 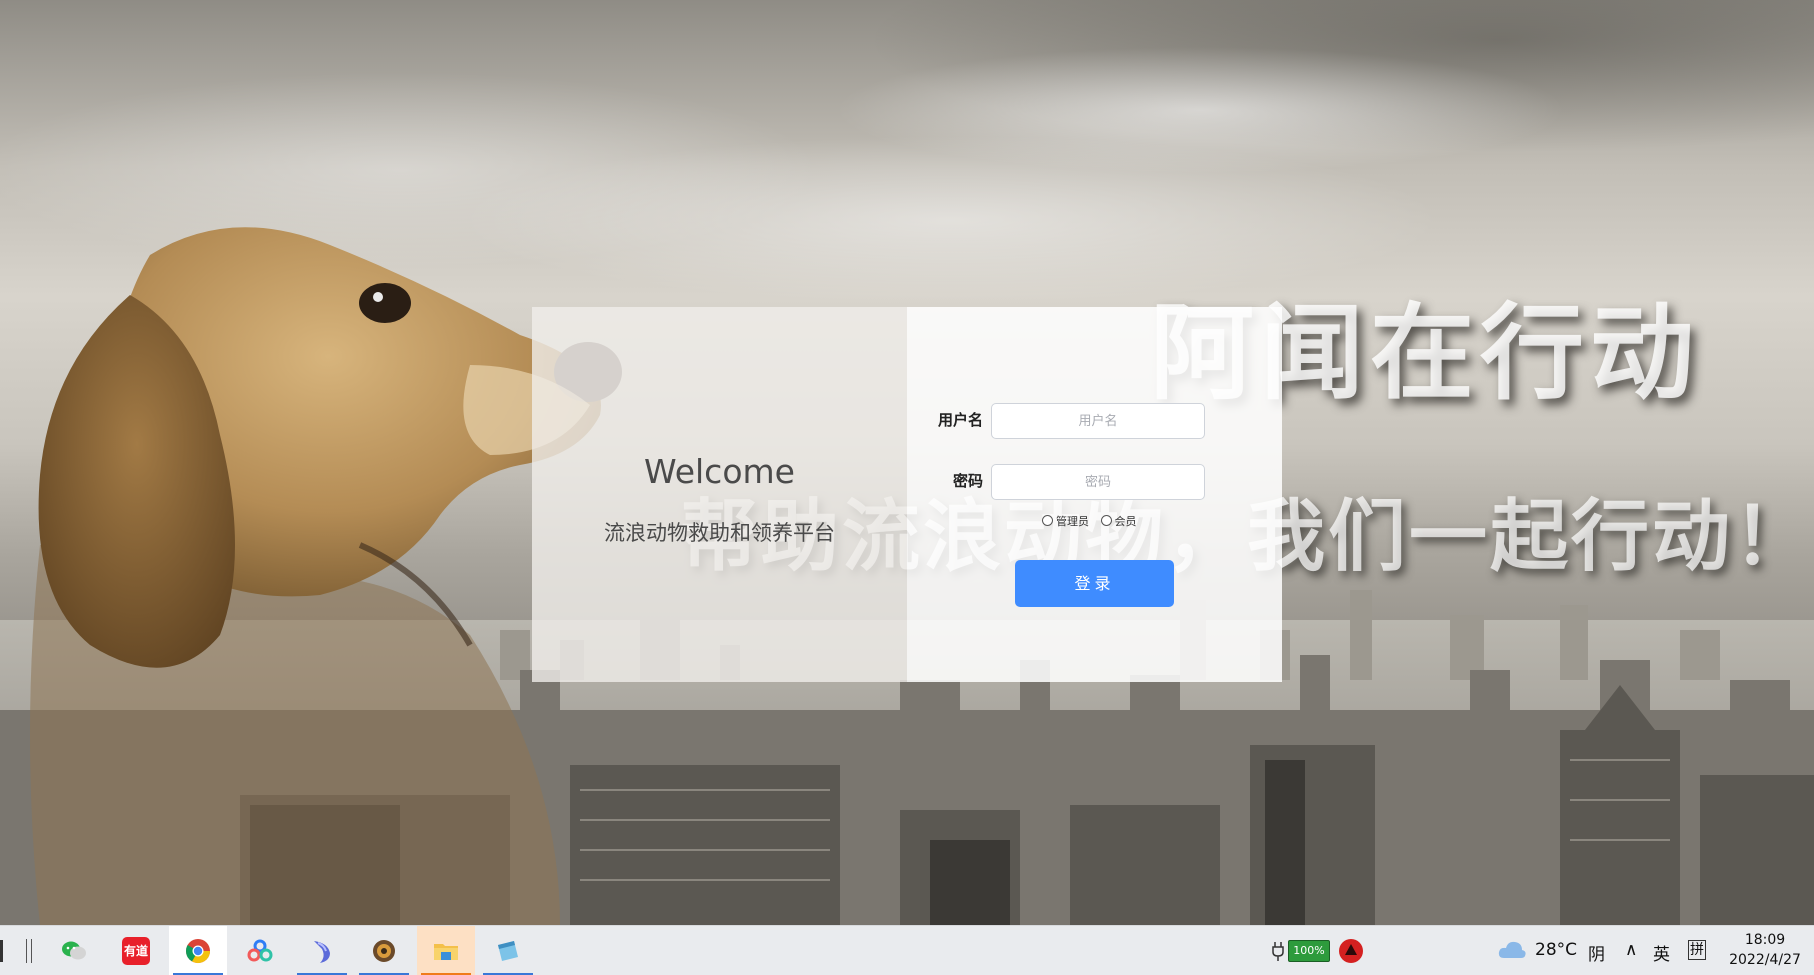 I want to click on power-plug-icon, so click(x=1278, y=951).